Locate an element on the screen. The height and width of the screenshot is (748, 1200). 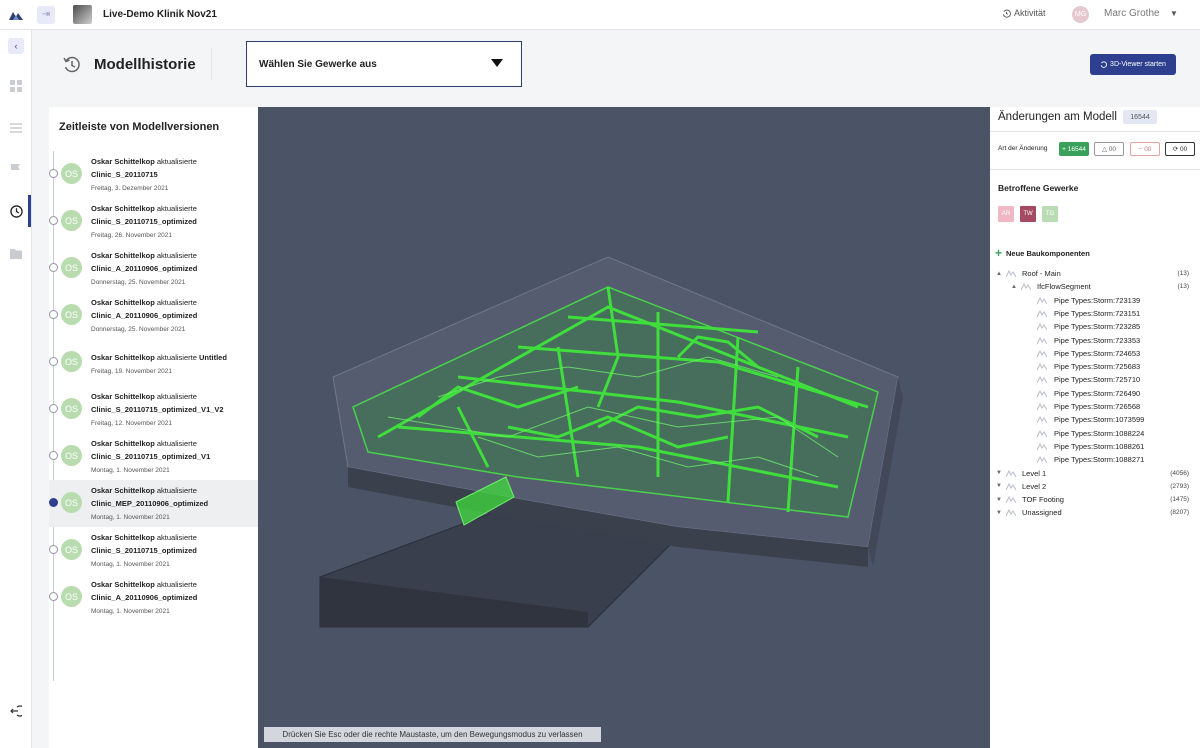
gewerke-select: Wählen Sie Gewerke aus is located at coordinates (384, 64).